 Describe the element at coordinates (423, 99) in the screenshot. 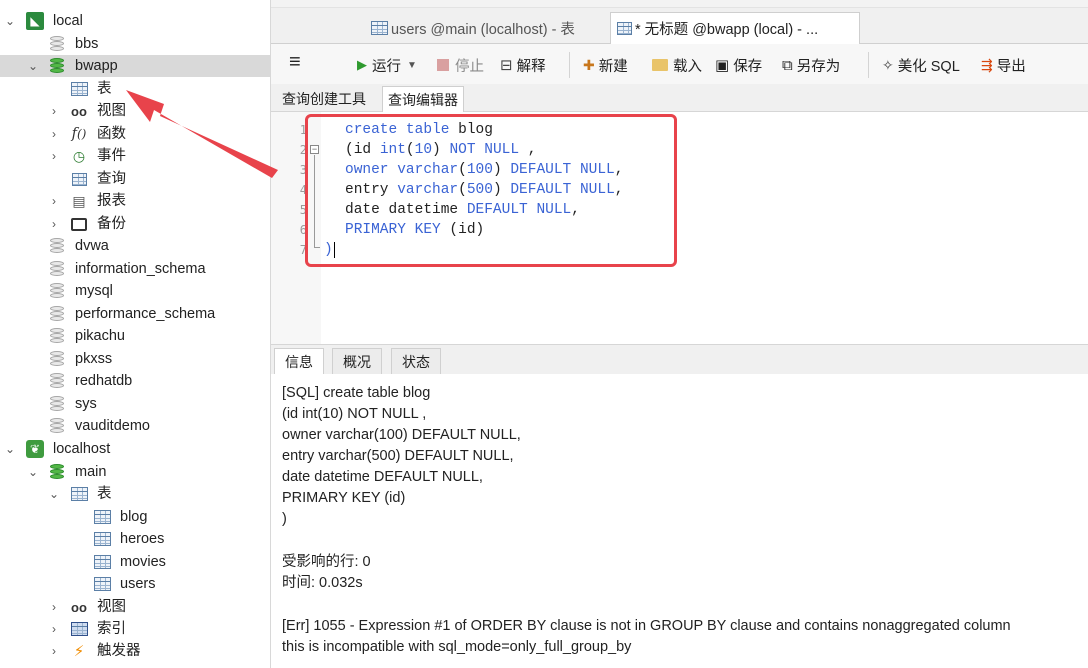

I see `tab-query-editor: 查询编辑器` at that location.